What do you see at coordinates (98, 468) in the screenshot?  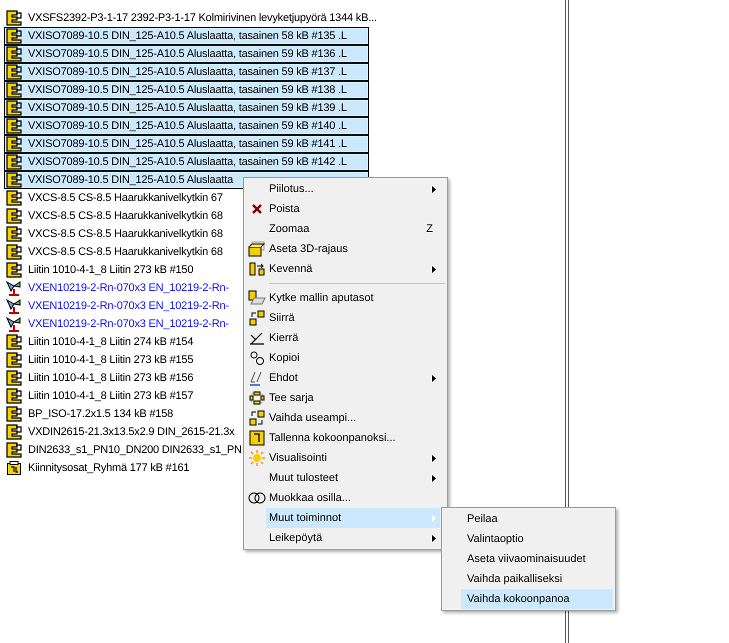 I see `tree-row: Kiinnitysosat_Ryhmä 177 kB #161` at bounding box center [98, 468].